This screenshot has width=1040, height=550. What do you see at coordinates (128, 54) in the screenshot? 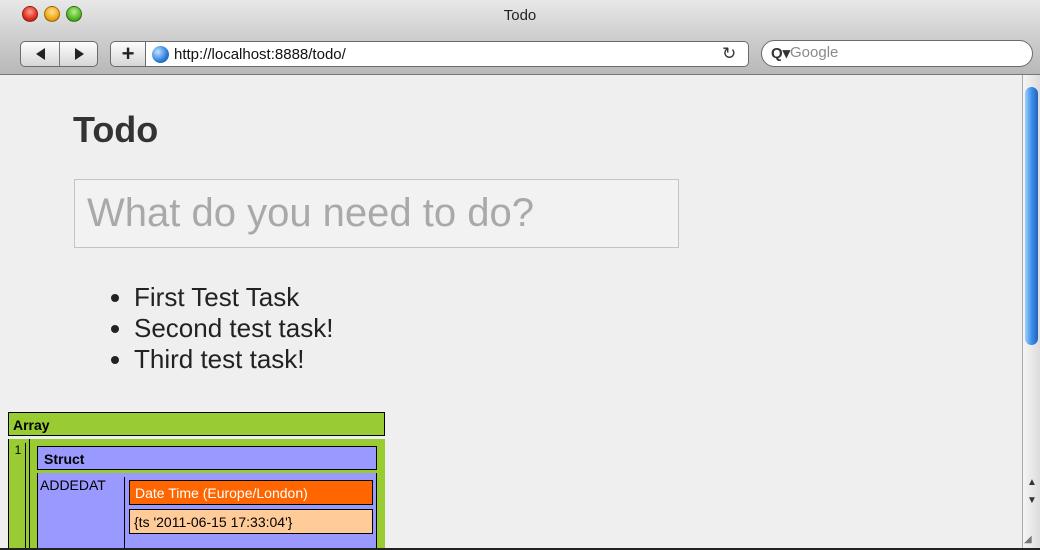
I see `add-bookmark-button: +` at bounding box center [128, 54].